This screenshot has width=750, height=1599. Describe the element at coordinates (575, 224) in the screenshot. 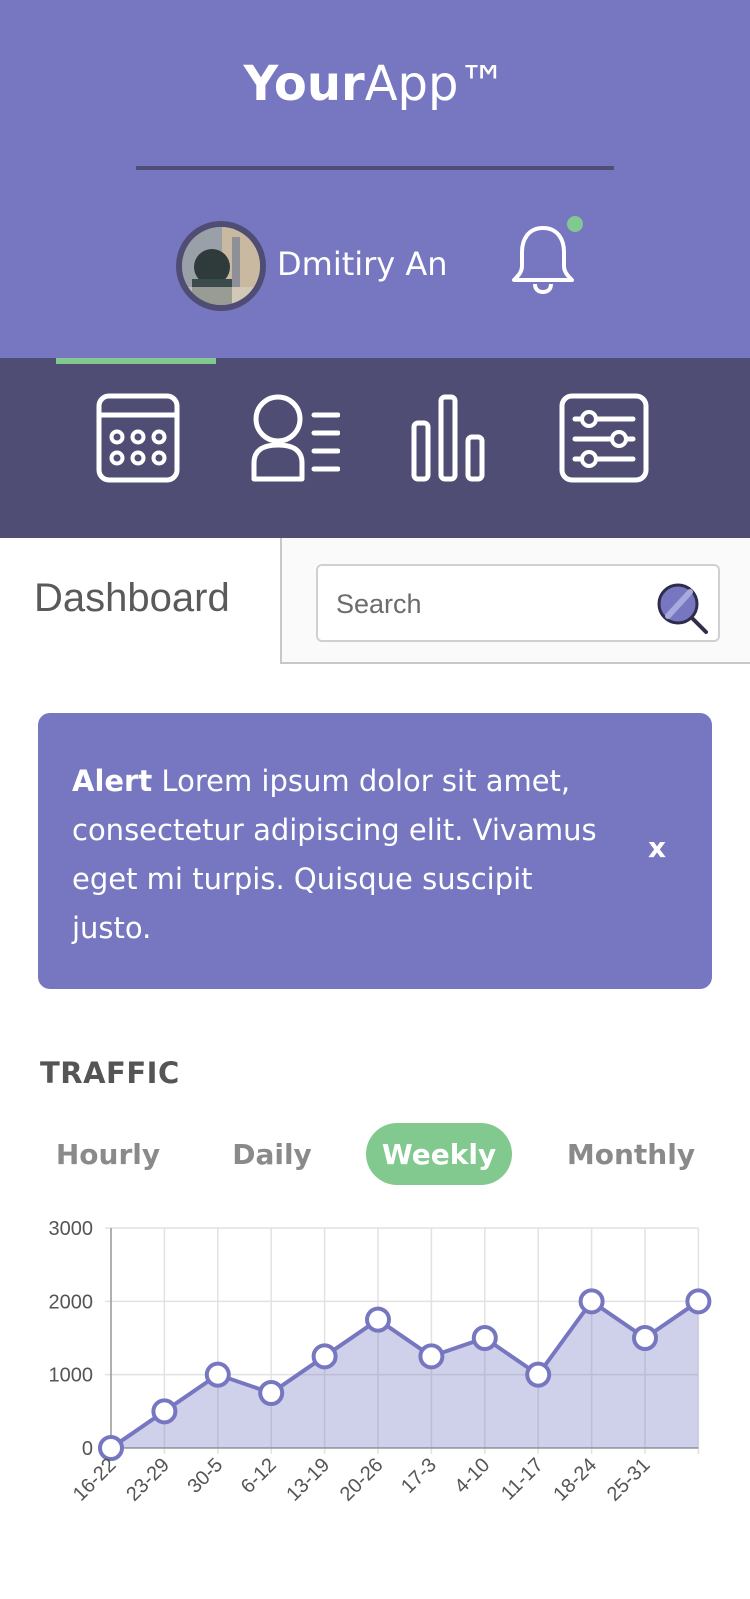

I see `notification-dot` at that location.